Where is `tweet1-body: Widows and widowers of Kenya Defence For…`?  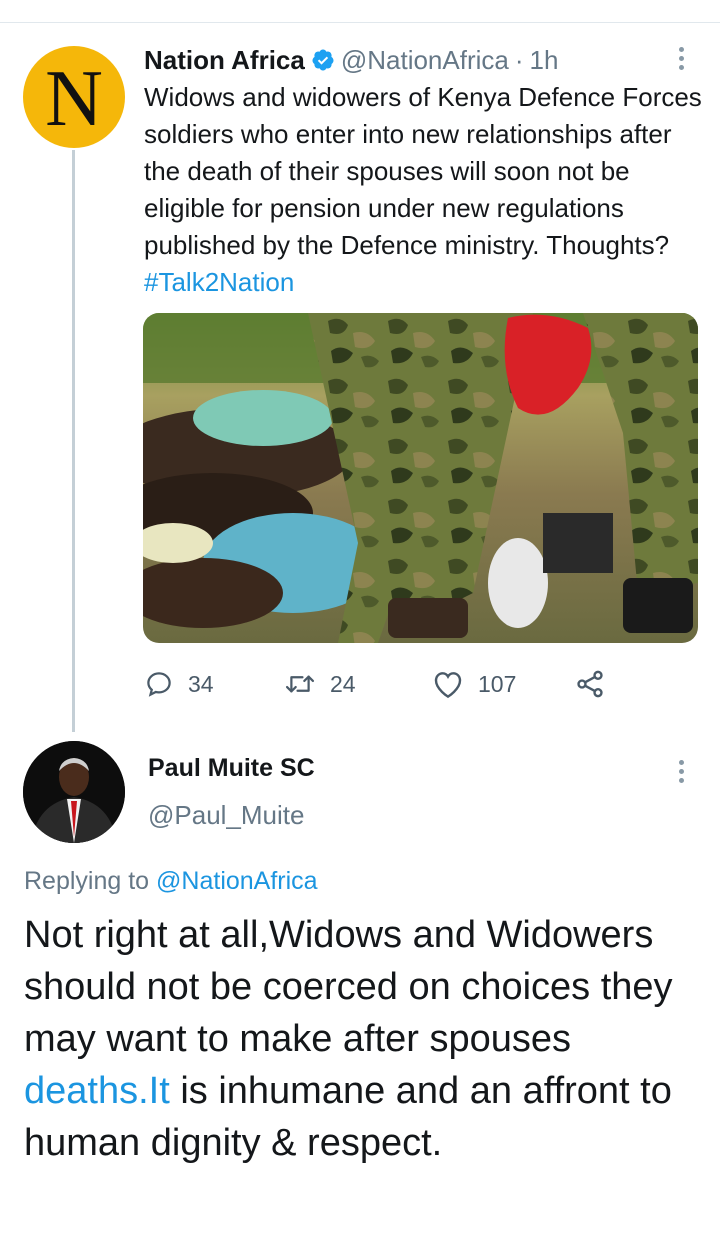 tweet1-body: Widows and widowers of Kenya Defence For… is located at coordinates (423, 171).